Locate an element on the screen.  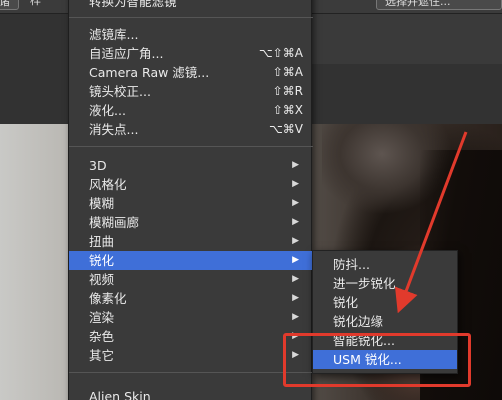
submenu-item-sharpen-more: 进一步锐化 is located at coordinates (385, 283).